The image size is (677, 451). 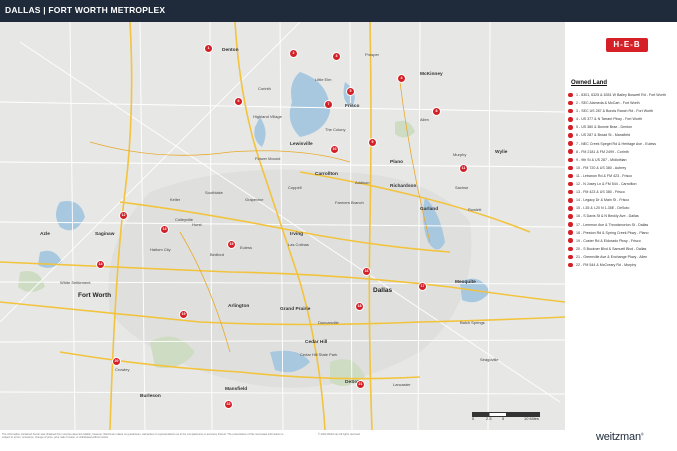 I want to click on place-label-arlington: Arlington, so click(x=239, y=306).